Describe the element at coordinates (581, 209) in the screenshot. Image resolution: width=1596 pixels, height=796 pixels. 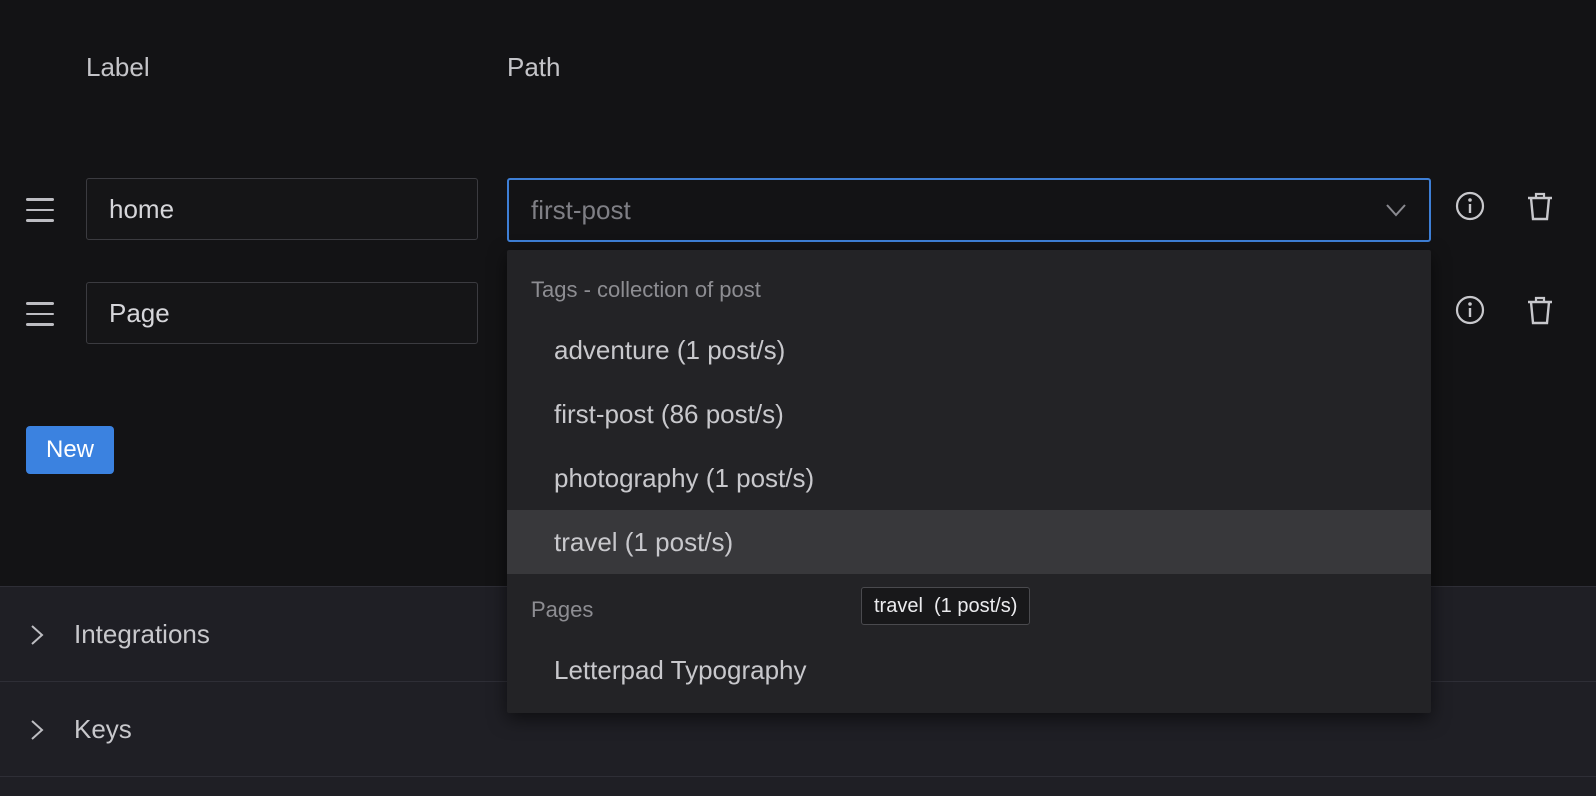
I see `path-select-value: first-post` at that location.